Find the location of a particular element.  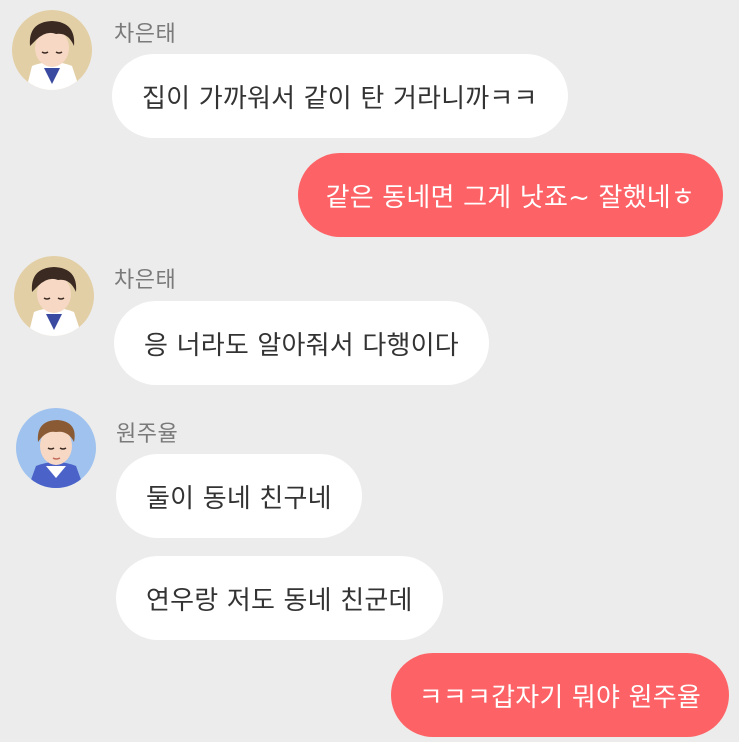

message-bubble-incoming: 집이 가까워서 같이 탄 거라니까ㅋㅋ is located at coordinates (340, 96).